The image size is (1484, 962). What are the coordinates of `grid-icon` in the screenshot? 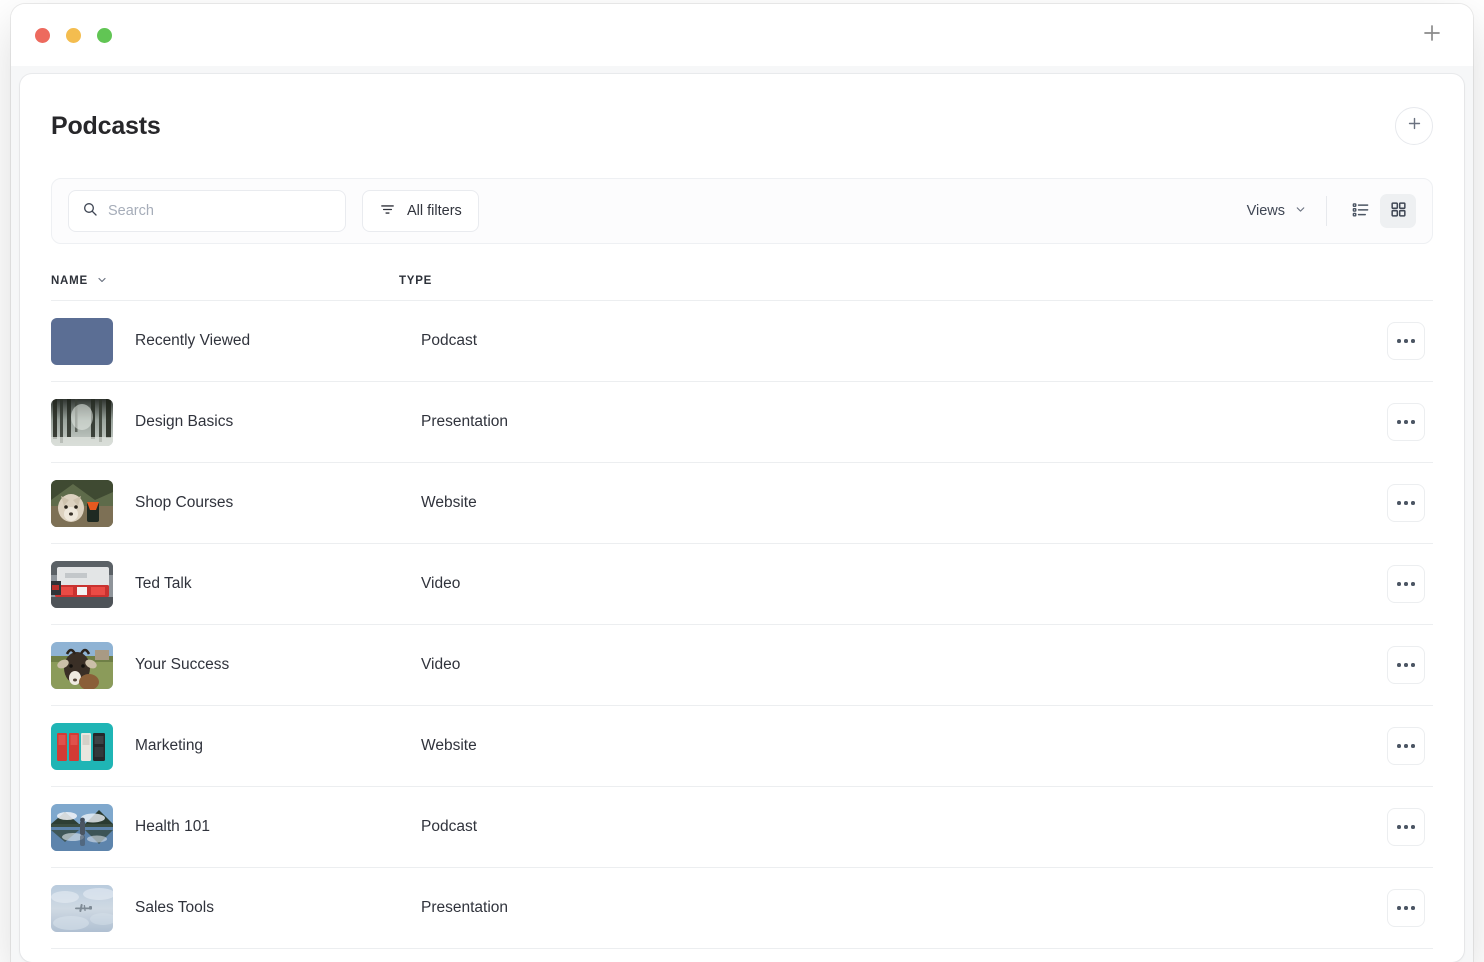 It's located at (1398, 211).